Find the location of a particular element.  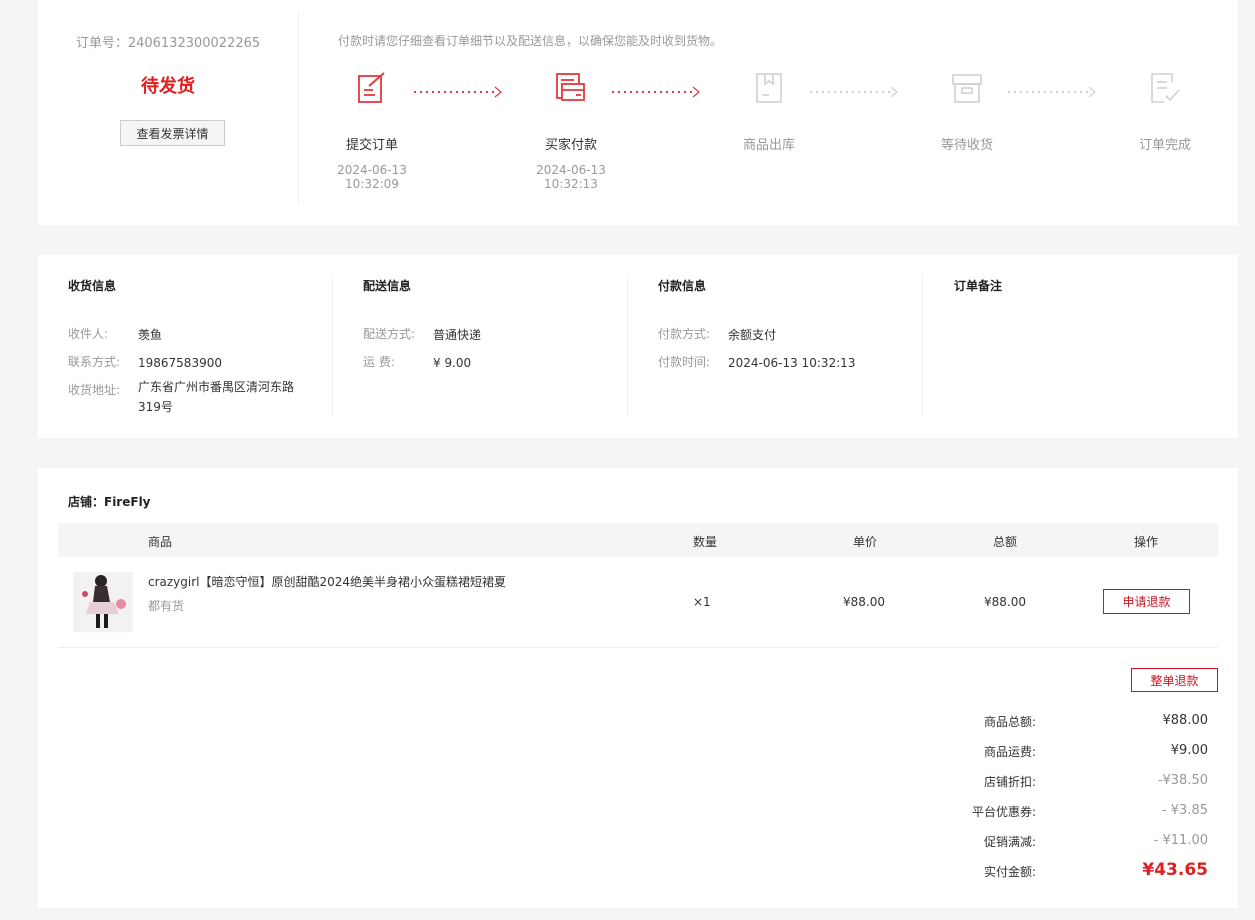

order-status-panel: 订单号：2406132300022265 待发货 查看发票详情 is located at coordinates (168, 102).